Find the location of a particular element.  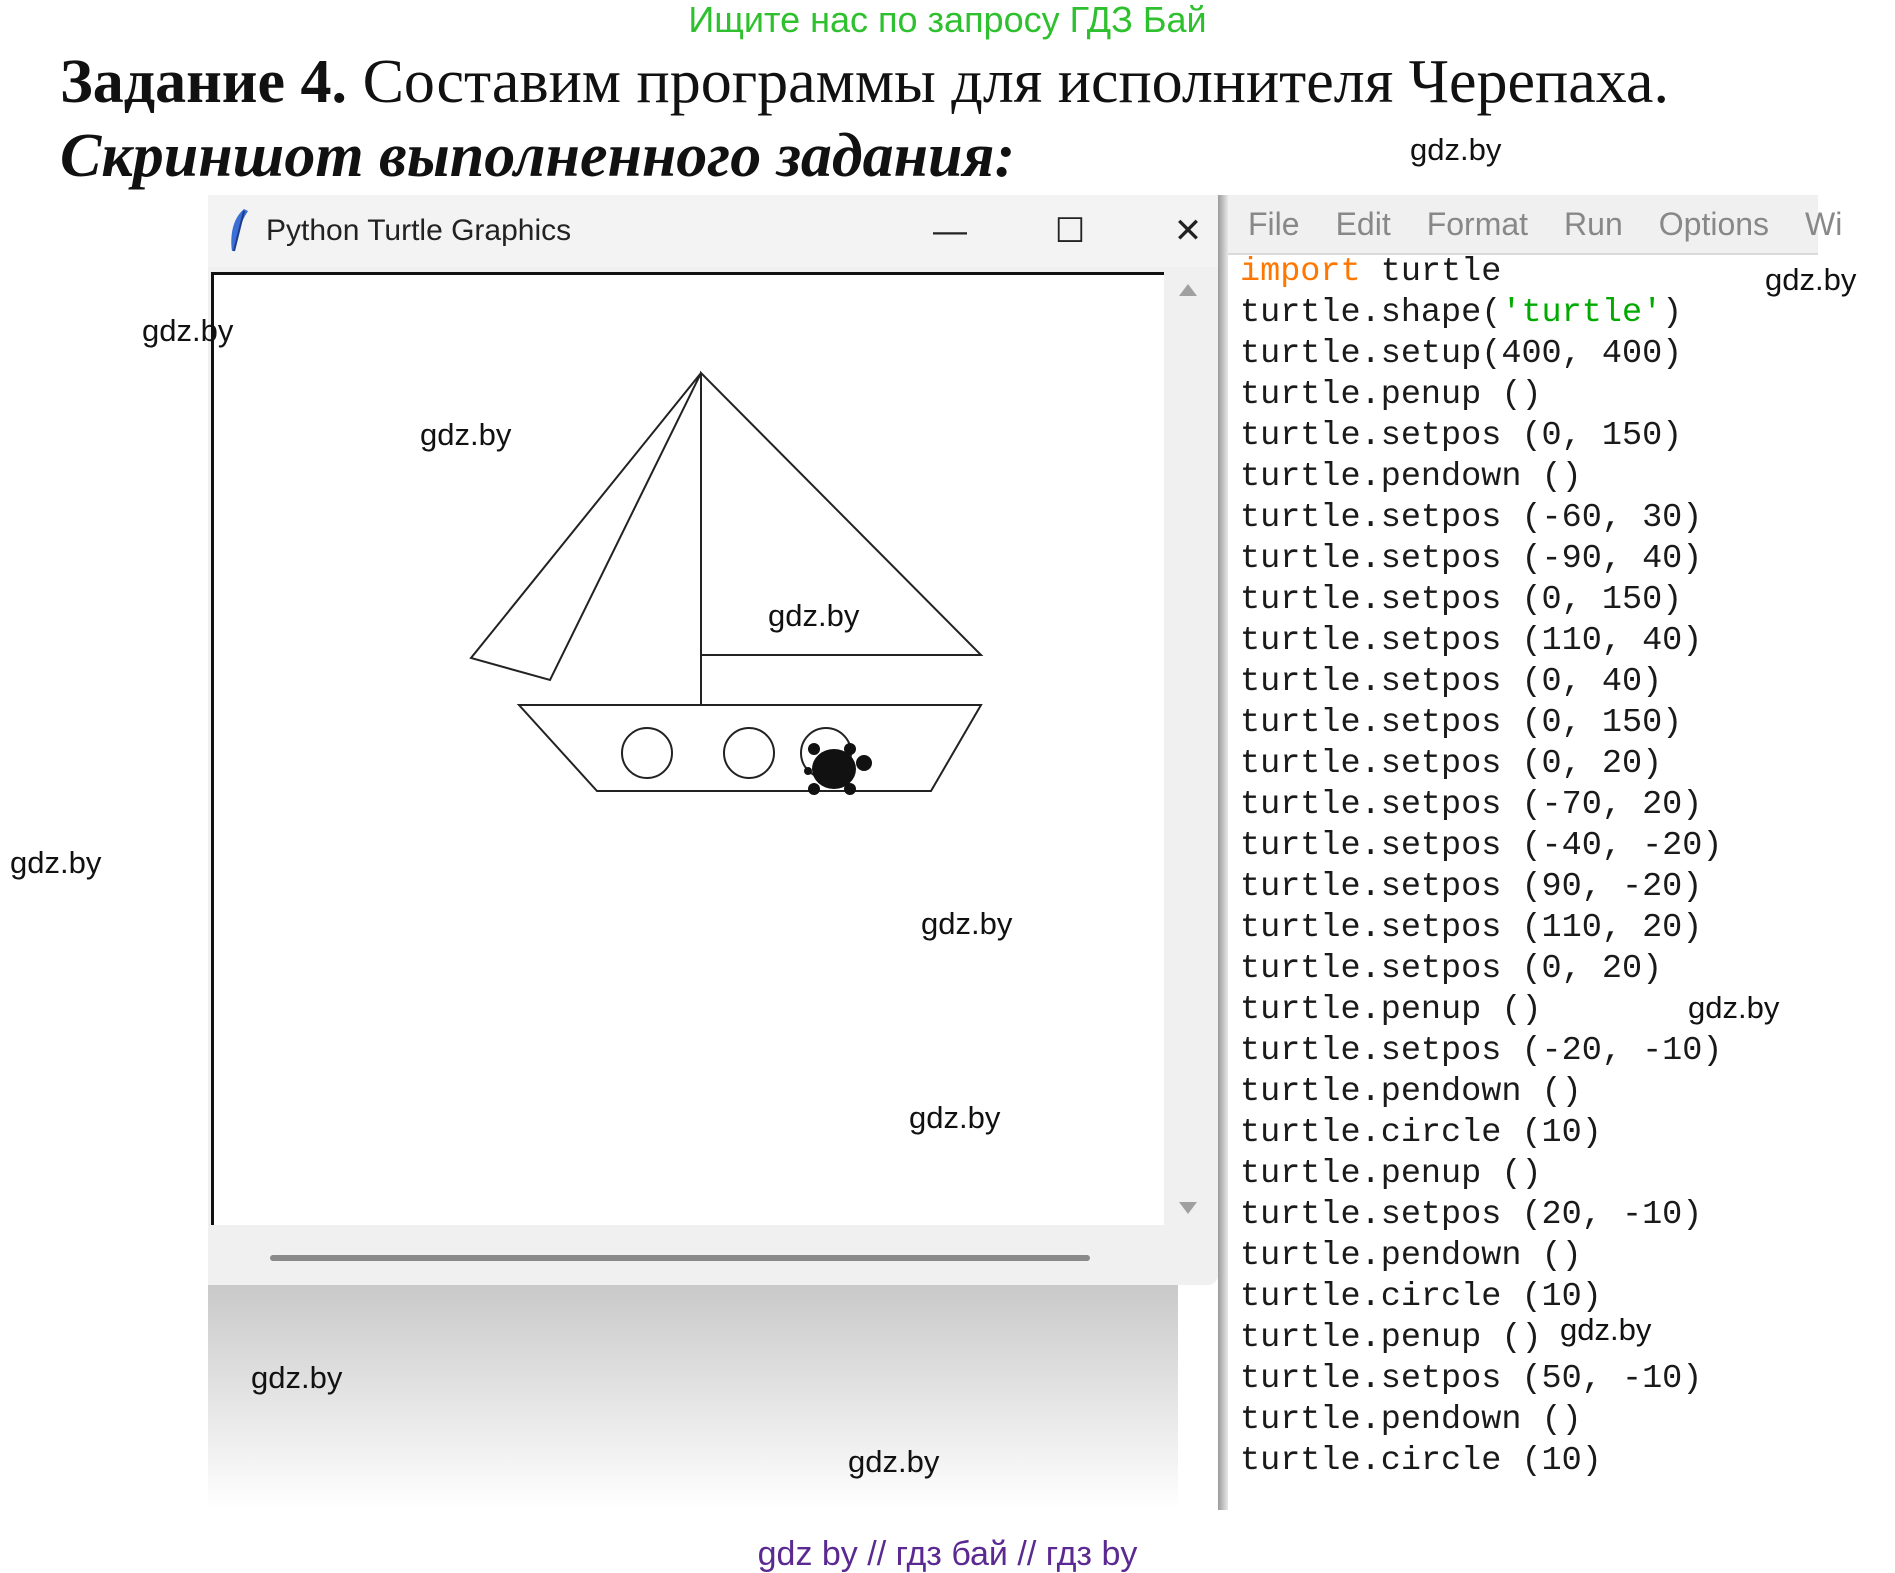

menu-run: Run is located at coordinates (1593, 224).